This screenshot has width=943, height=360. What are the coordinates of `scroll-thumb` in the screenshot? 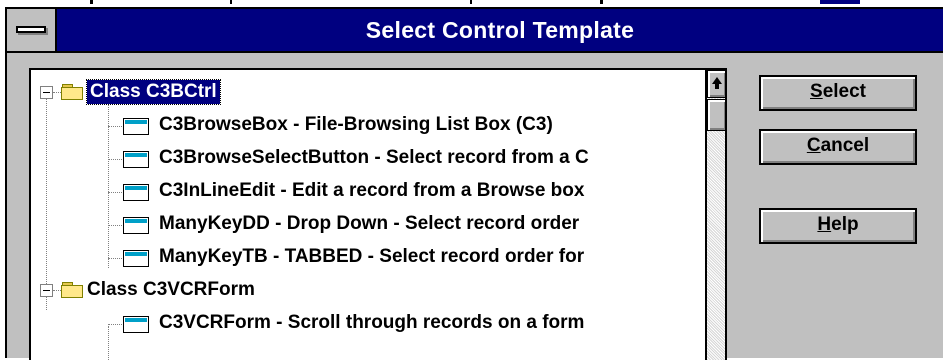 It's located at (716, 115).